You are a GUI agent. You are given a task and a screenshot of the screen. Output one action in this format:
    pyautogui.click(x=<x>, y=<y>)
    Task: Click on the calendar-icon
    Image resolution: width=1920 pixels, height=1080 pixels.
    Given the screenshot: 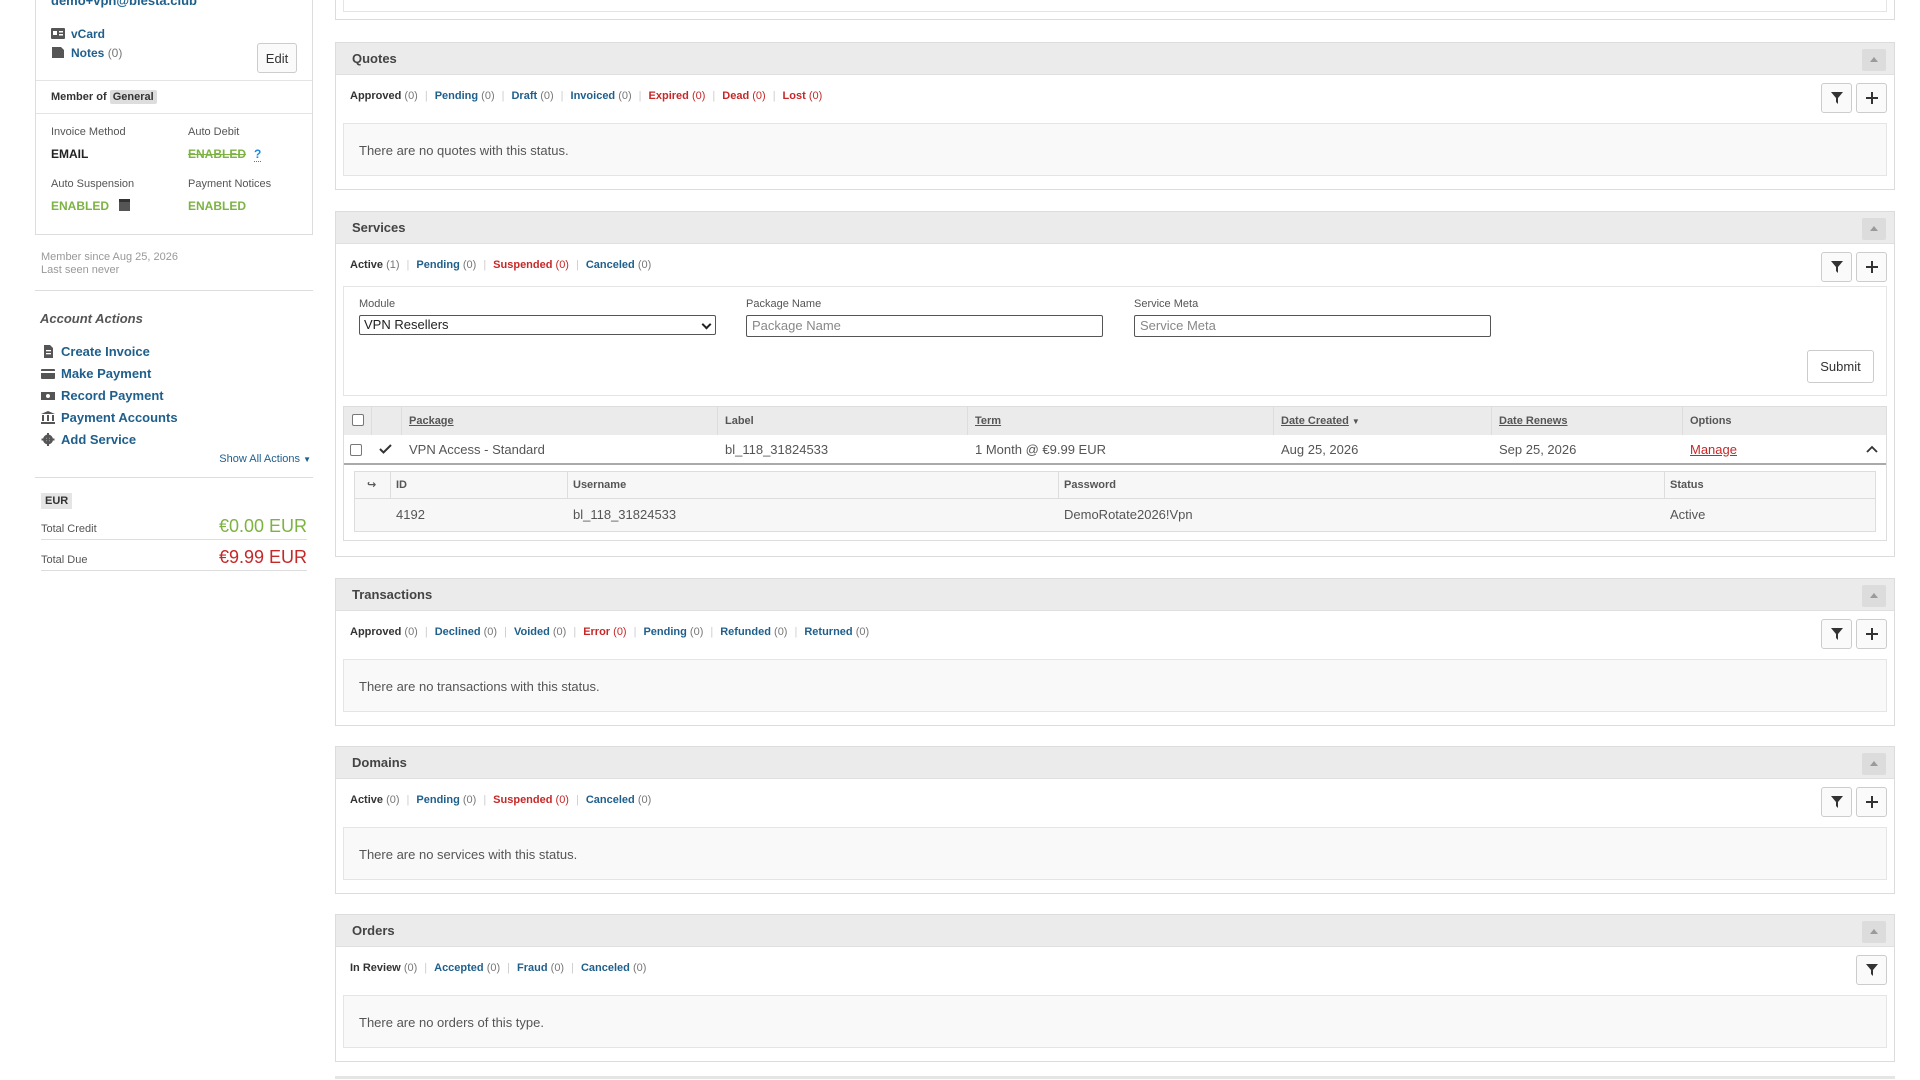 What is the action you would take?
    pyautogui.click(x=125, y=205)
    